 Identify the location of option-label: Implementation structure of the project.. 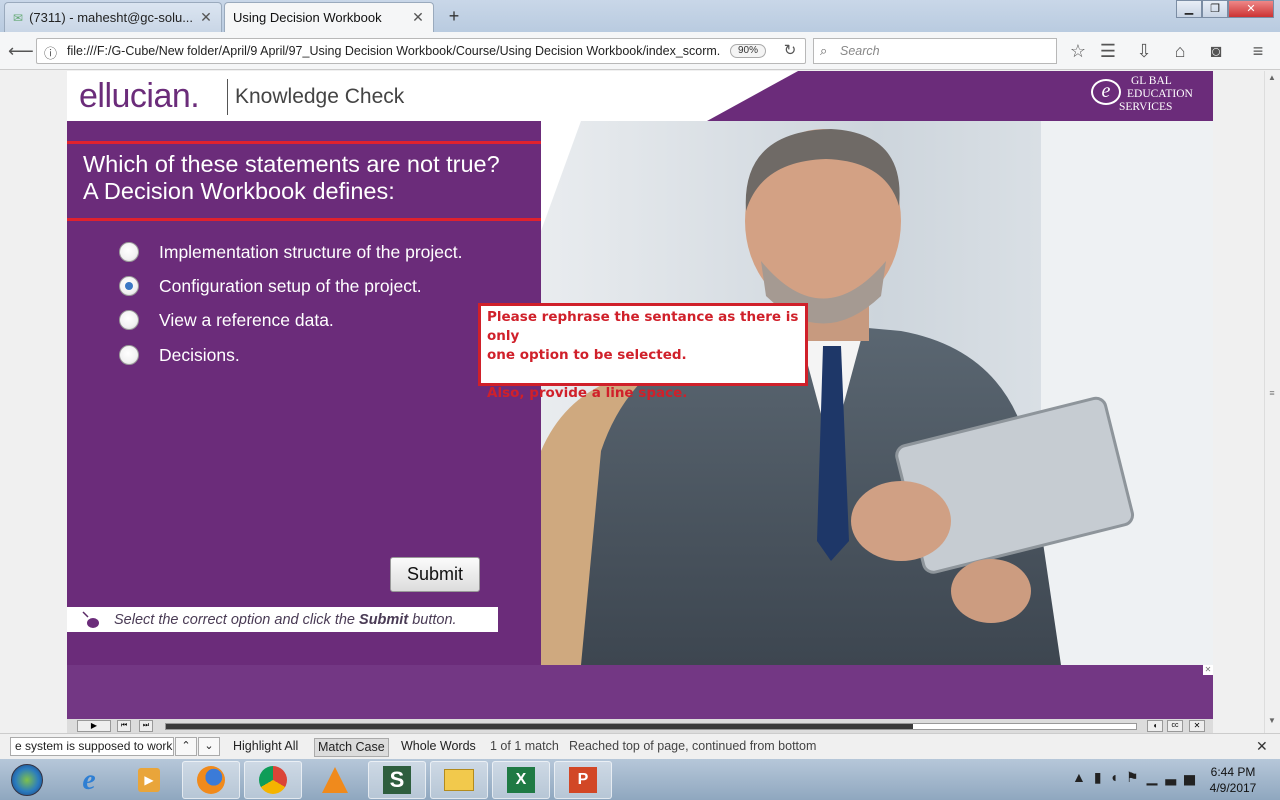
(311, 251).